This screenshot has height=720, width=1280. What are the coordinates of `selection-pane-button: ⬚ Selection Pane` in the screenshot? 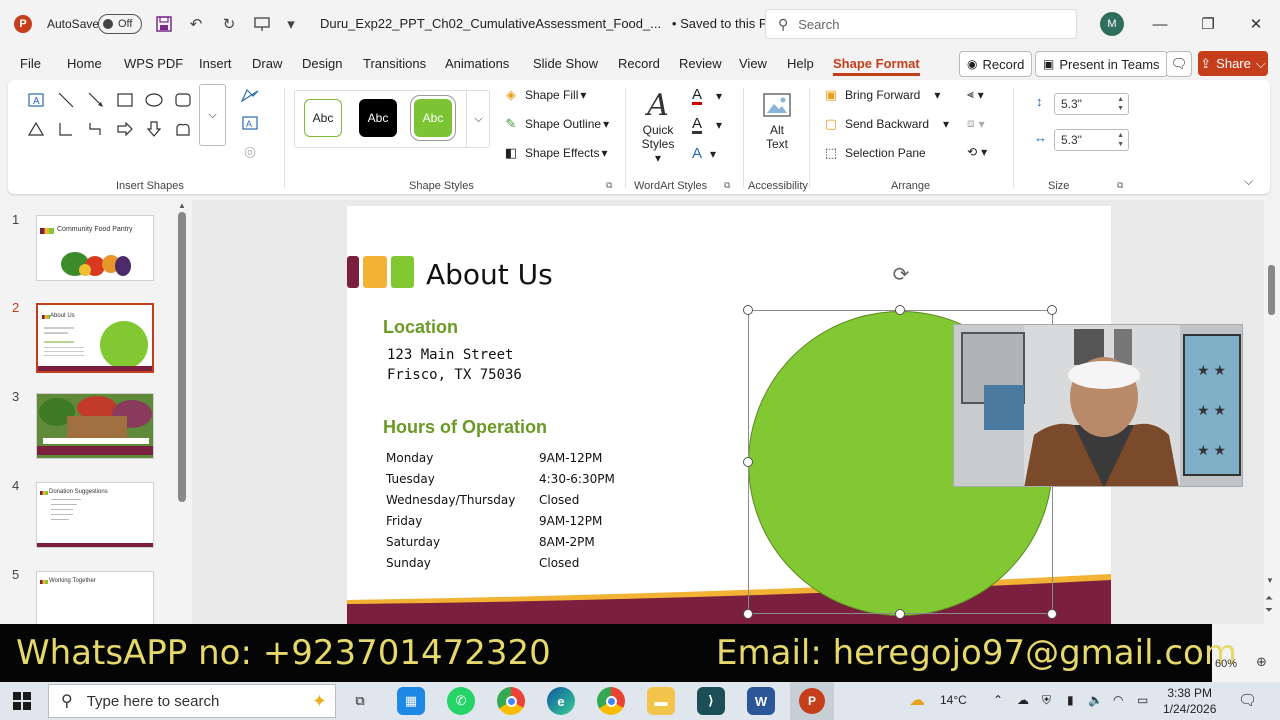 It's located at (874, 153).